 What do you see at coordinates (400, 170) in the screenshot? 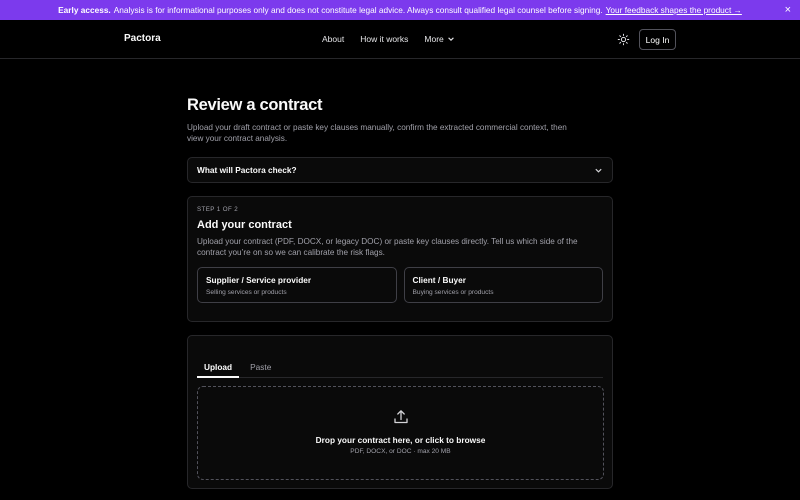
I see `what-will-check-accordion: What will Pactora check?` at bounding box center [400, 170].